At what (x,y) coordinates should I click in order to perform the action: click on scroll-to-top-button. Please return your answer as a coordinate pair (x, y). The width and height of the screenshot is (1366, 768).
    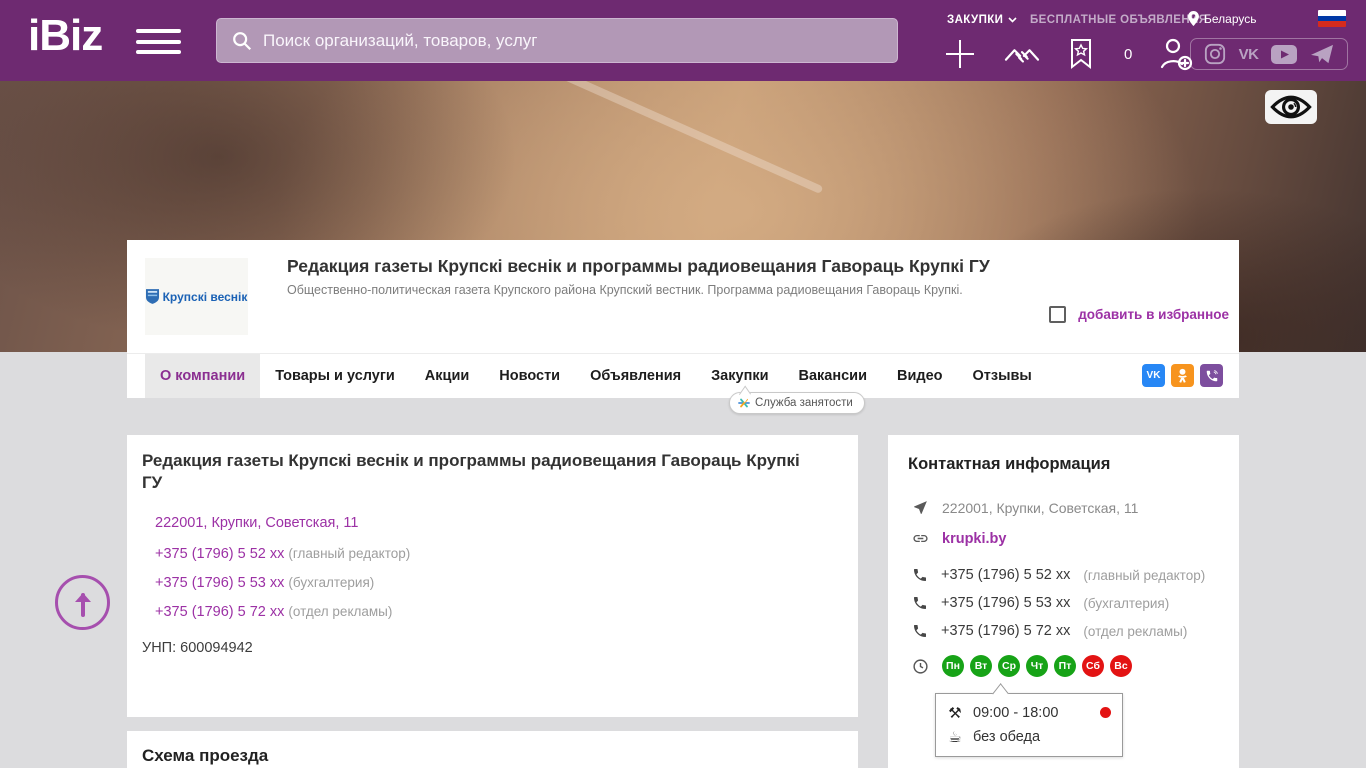
    Looking at the image, I should click on (82, 602).